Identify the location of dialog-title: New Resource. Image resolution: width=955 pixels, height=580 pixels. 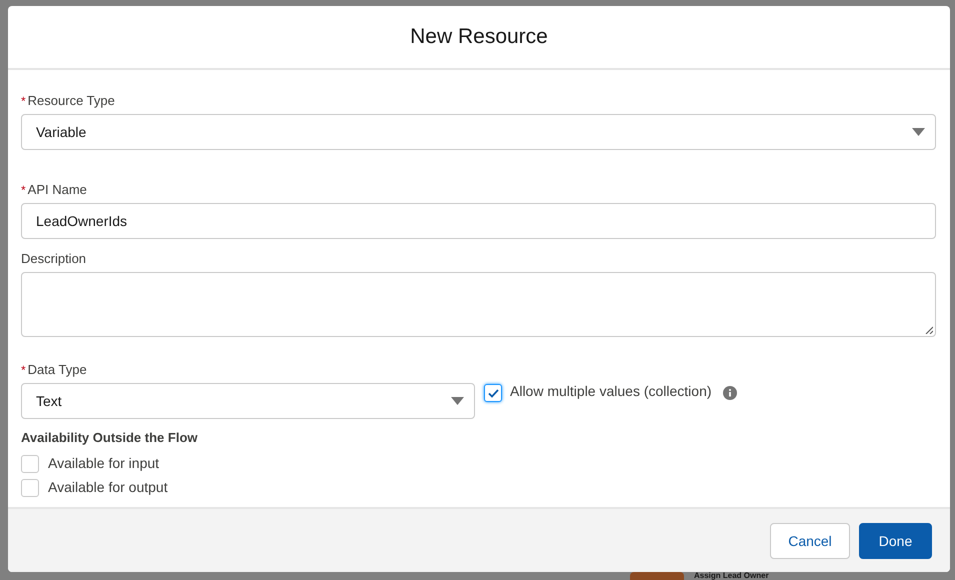
(479, 37).